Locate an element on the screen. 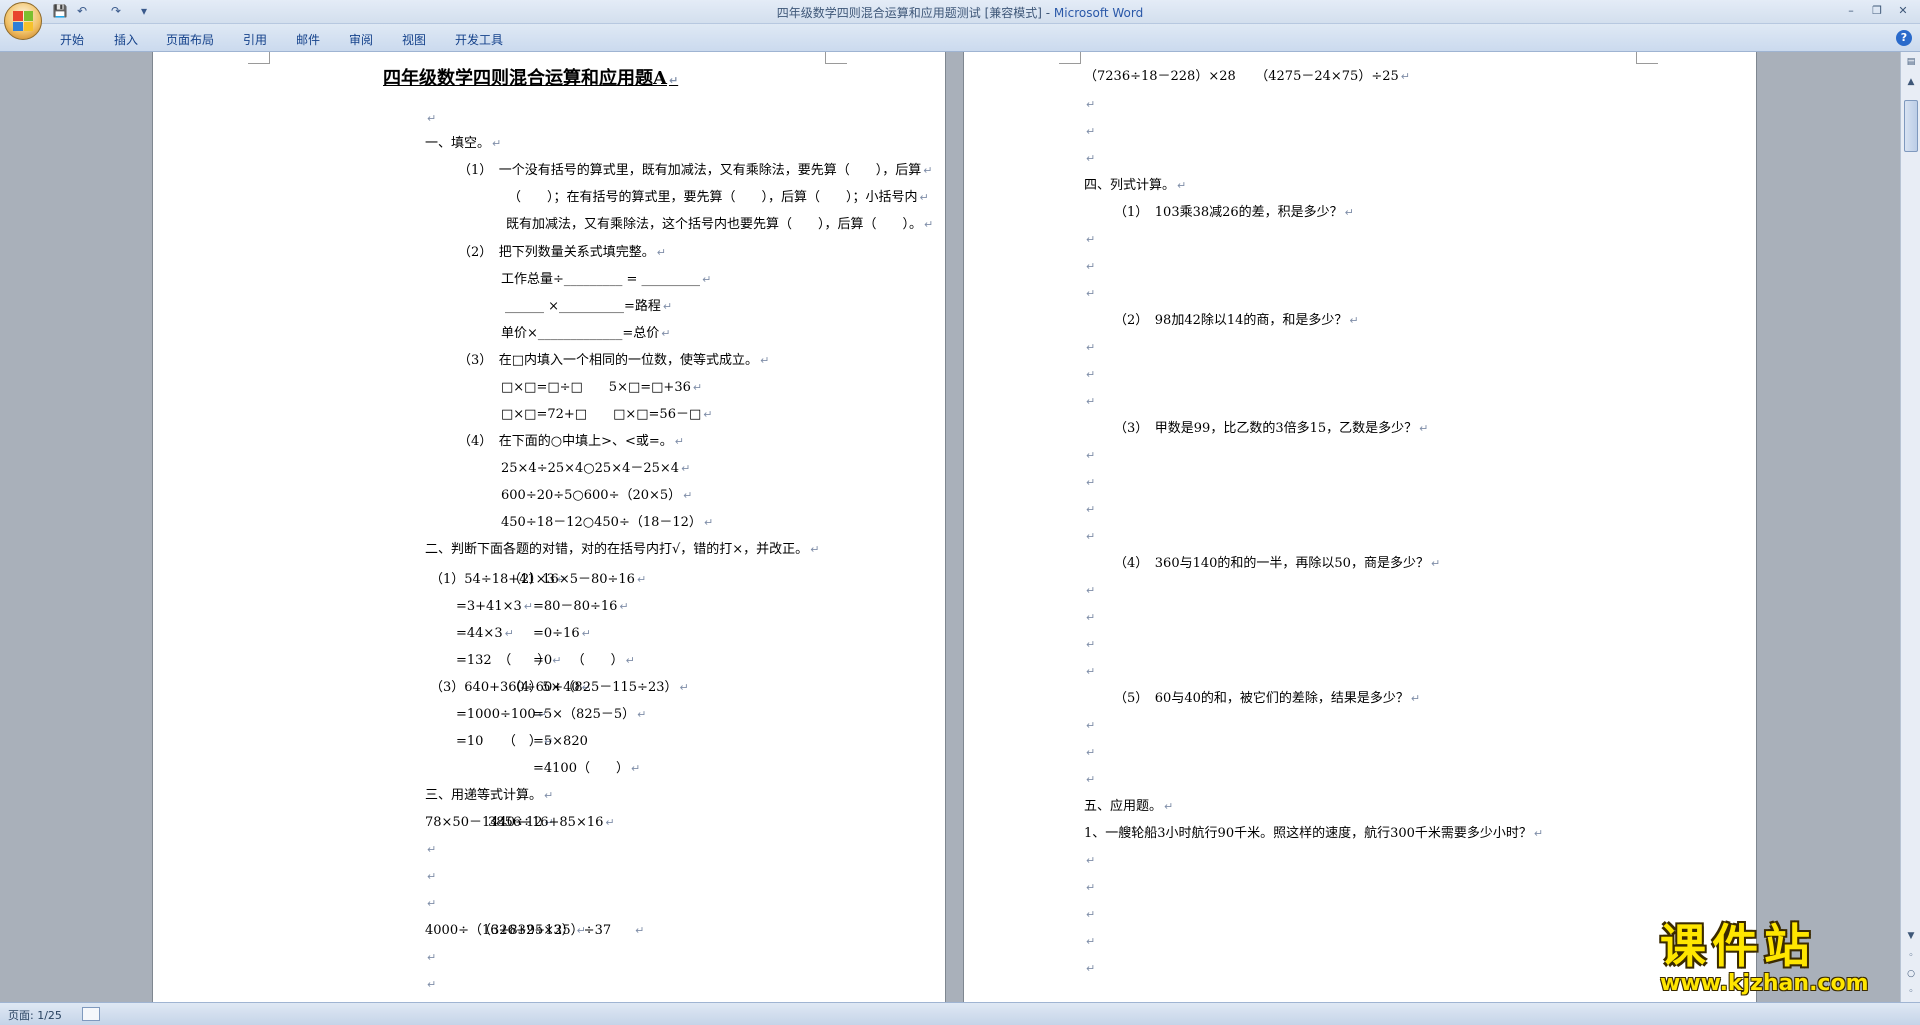  question-line: =0 （ ） ↵ is located at coordinates (584, 660).